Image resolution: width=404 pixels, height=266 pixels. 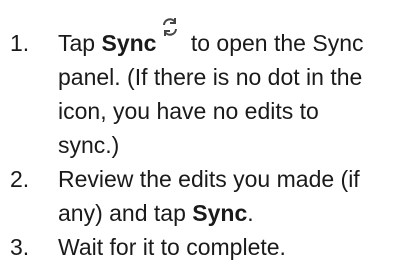 What do you see at coordinates (20, 247) in the screenshot?
I see `step-number: 3.` at bounding box center [20, 247].